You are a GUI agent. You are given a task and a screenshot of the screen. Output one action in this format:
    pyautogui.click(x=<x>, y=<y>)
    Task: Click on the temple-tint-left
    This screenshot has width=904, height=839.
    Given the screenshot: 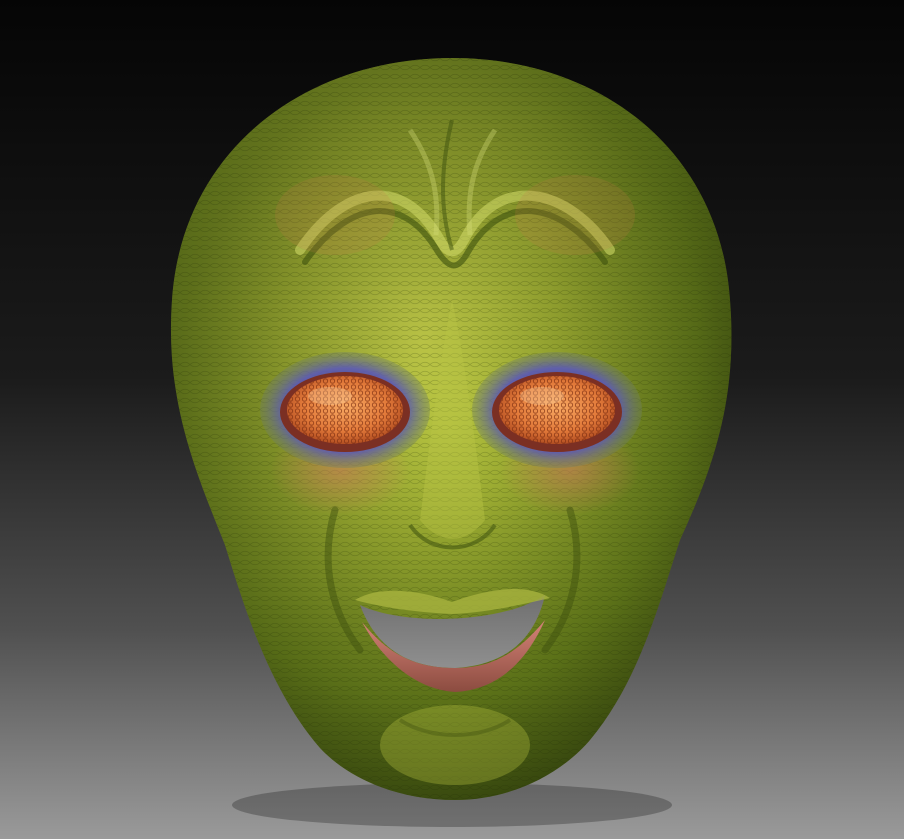 What is the action you would take?
    pyautogui.click(x=335, y=215)
    